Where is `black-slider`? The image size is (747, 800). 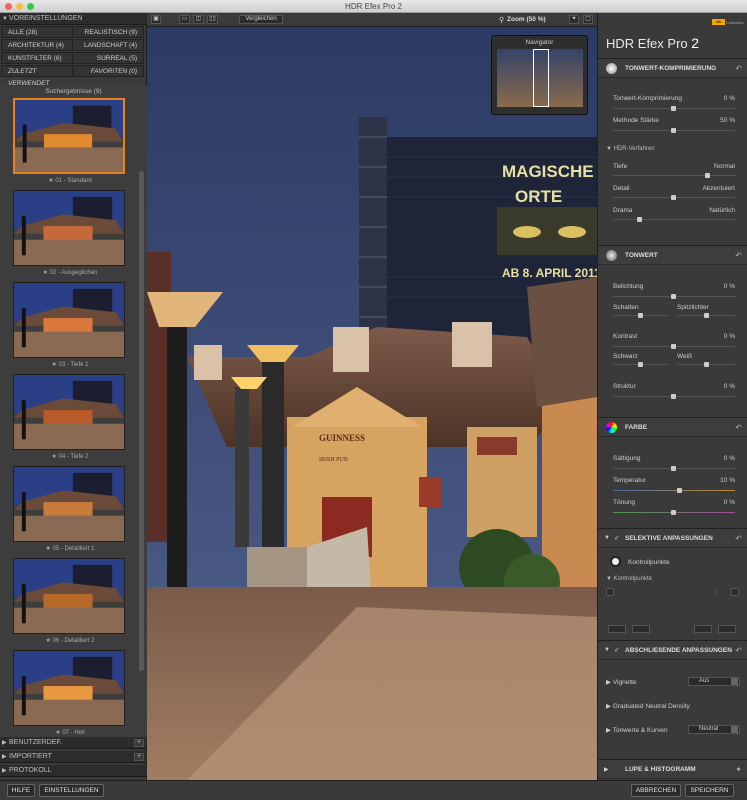 black-slider is located at coordinates (640, 364).